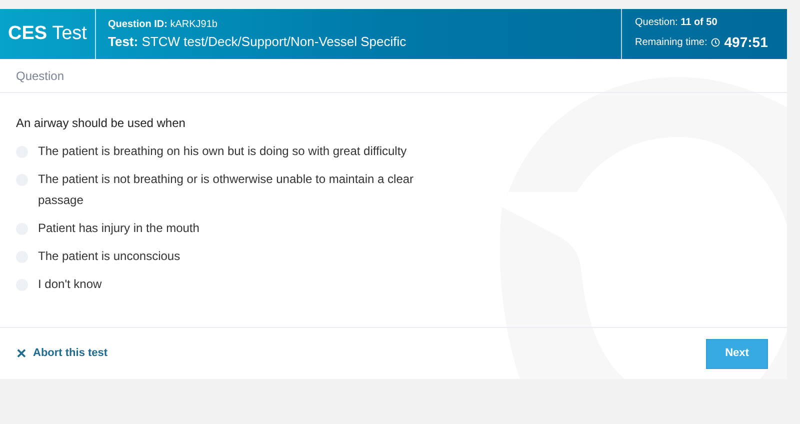 The height and width of the screenshot is (424, 800). I want to click on clock-icon, so click(715, 42).